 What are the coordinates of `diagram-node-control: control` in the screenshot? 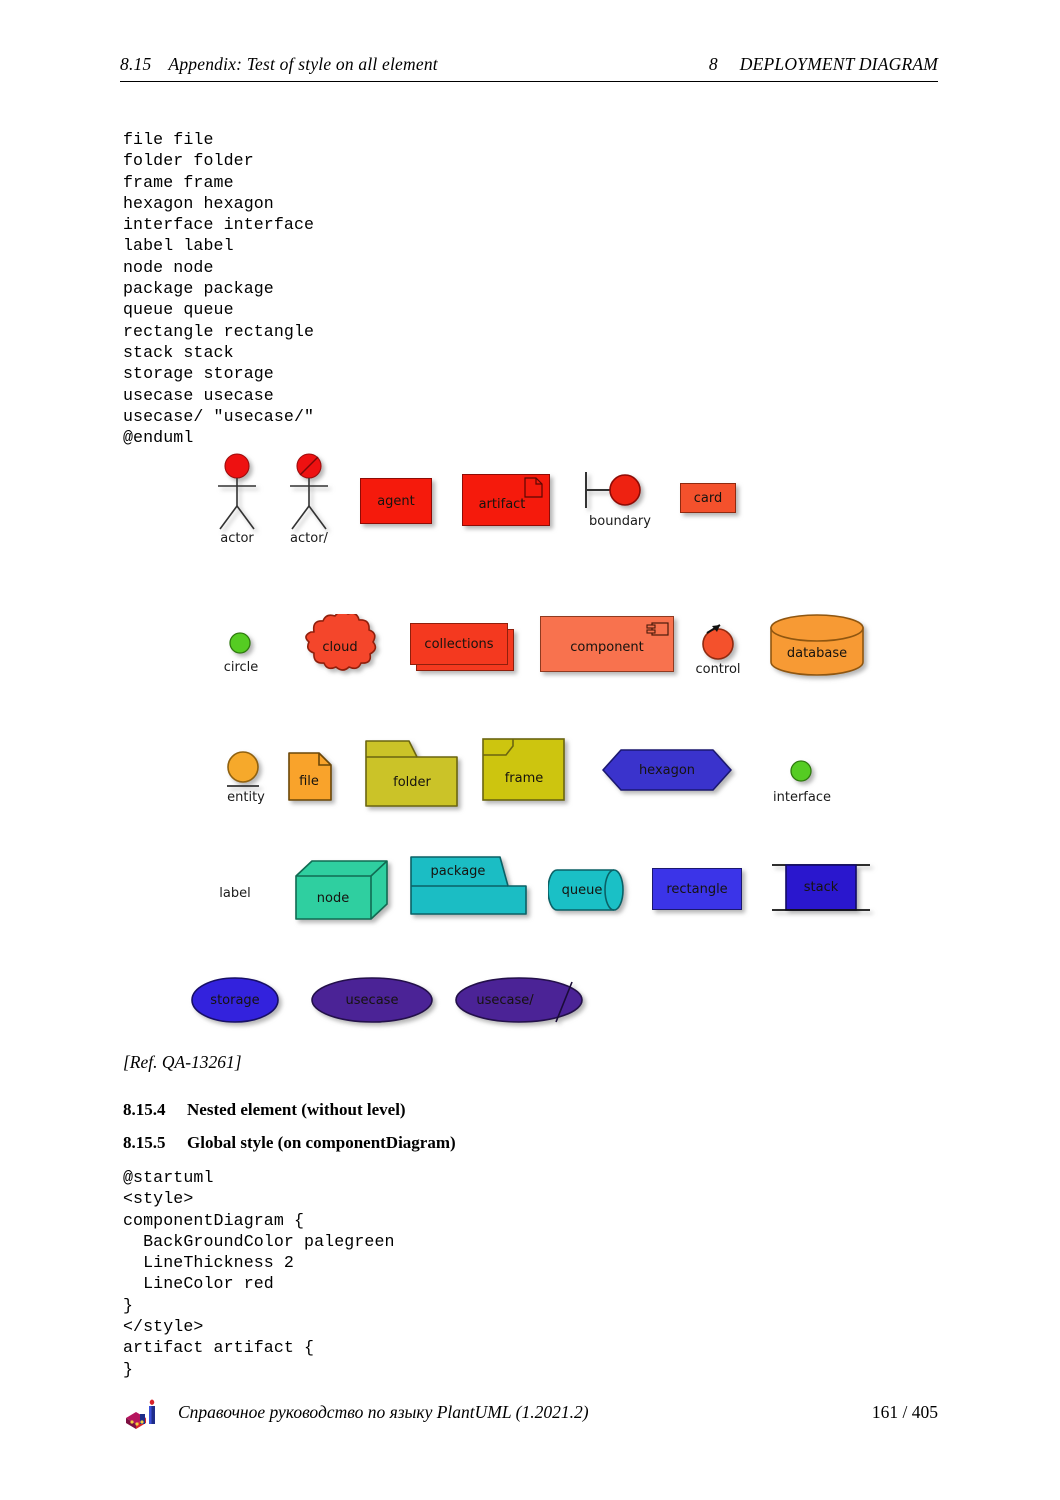 It's located at (721, 651).